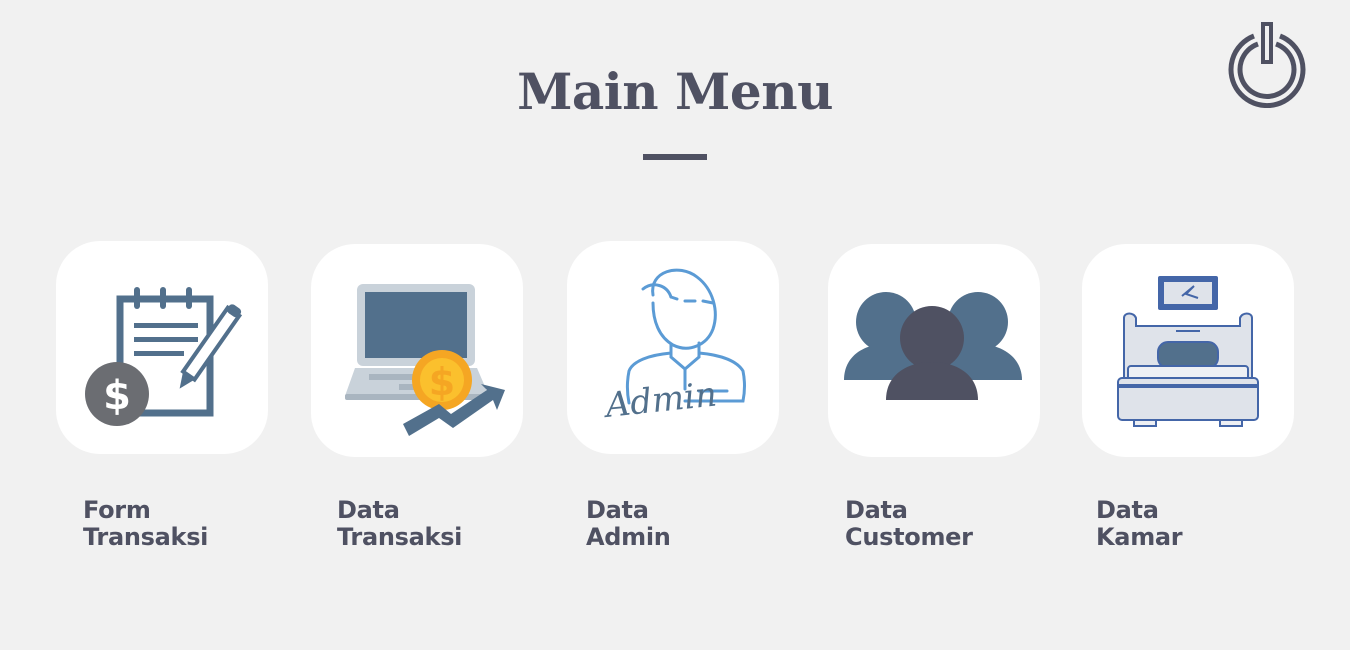 This screenshot has width=1350, height=650. Describe the element at coordinates (164, 356) in the screenshot. I see `clipboard-invoice-icon: $` at that location.